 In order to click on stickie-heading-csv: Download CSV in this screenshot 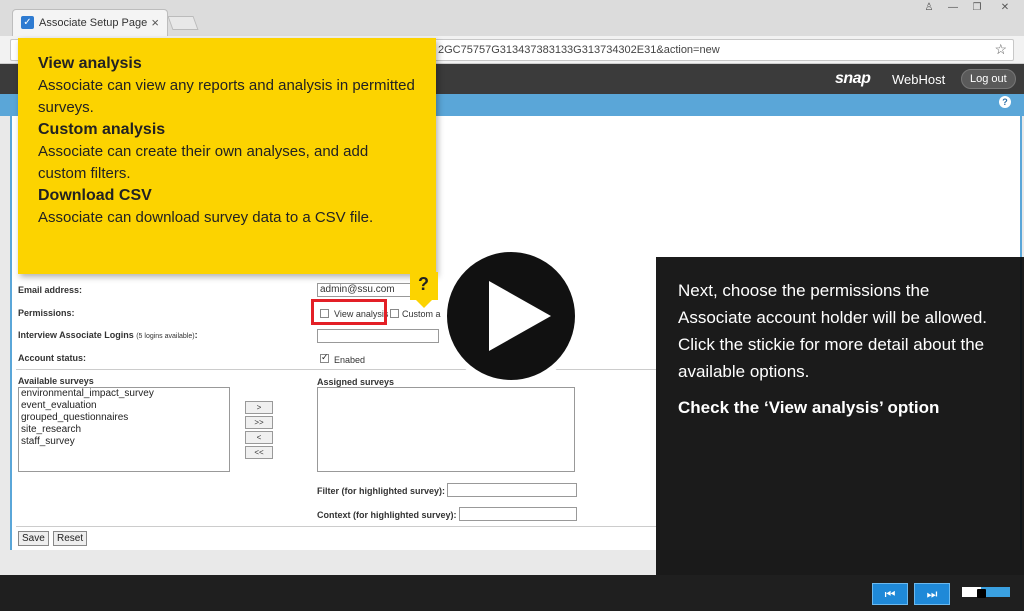, I will do `click(95, 195)`.